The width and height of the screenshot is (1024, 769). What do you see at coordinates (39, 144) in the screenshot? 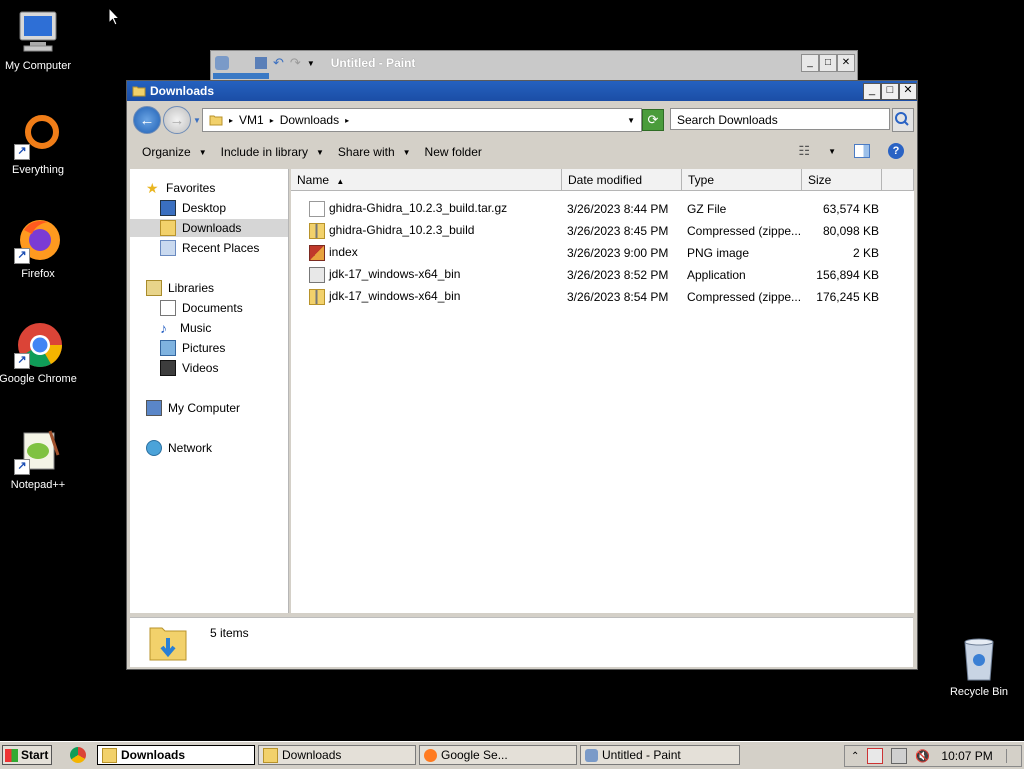
I see `desktop-icon-everything: ↗ Everything` at bounding box center [39, 144].